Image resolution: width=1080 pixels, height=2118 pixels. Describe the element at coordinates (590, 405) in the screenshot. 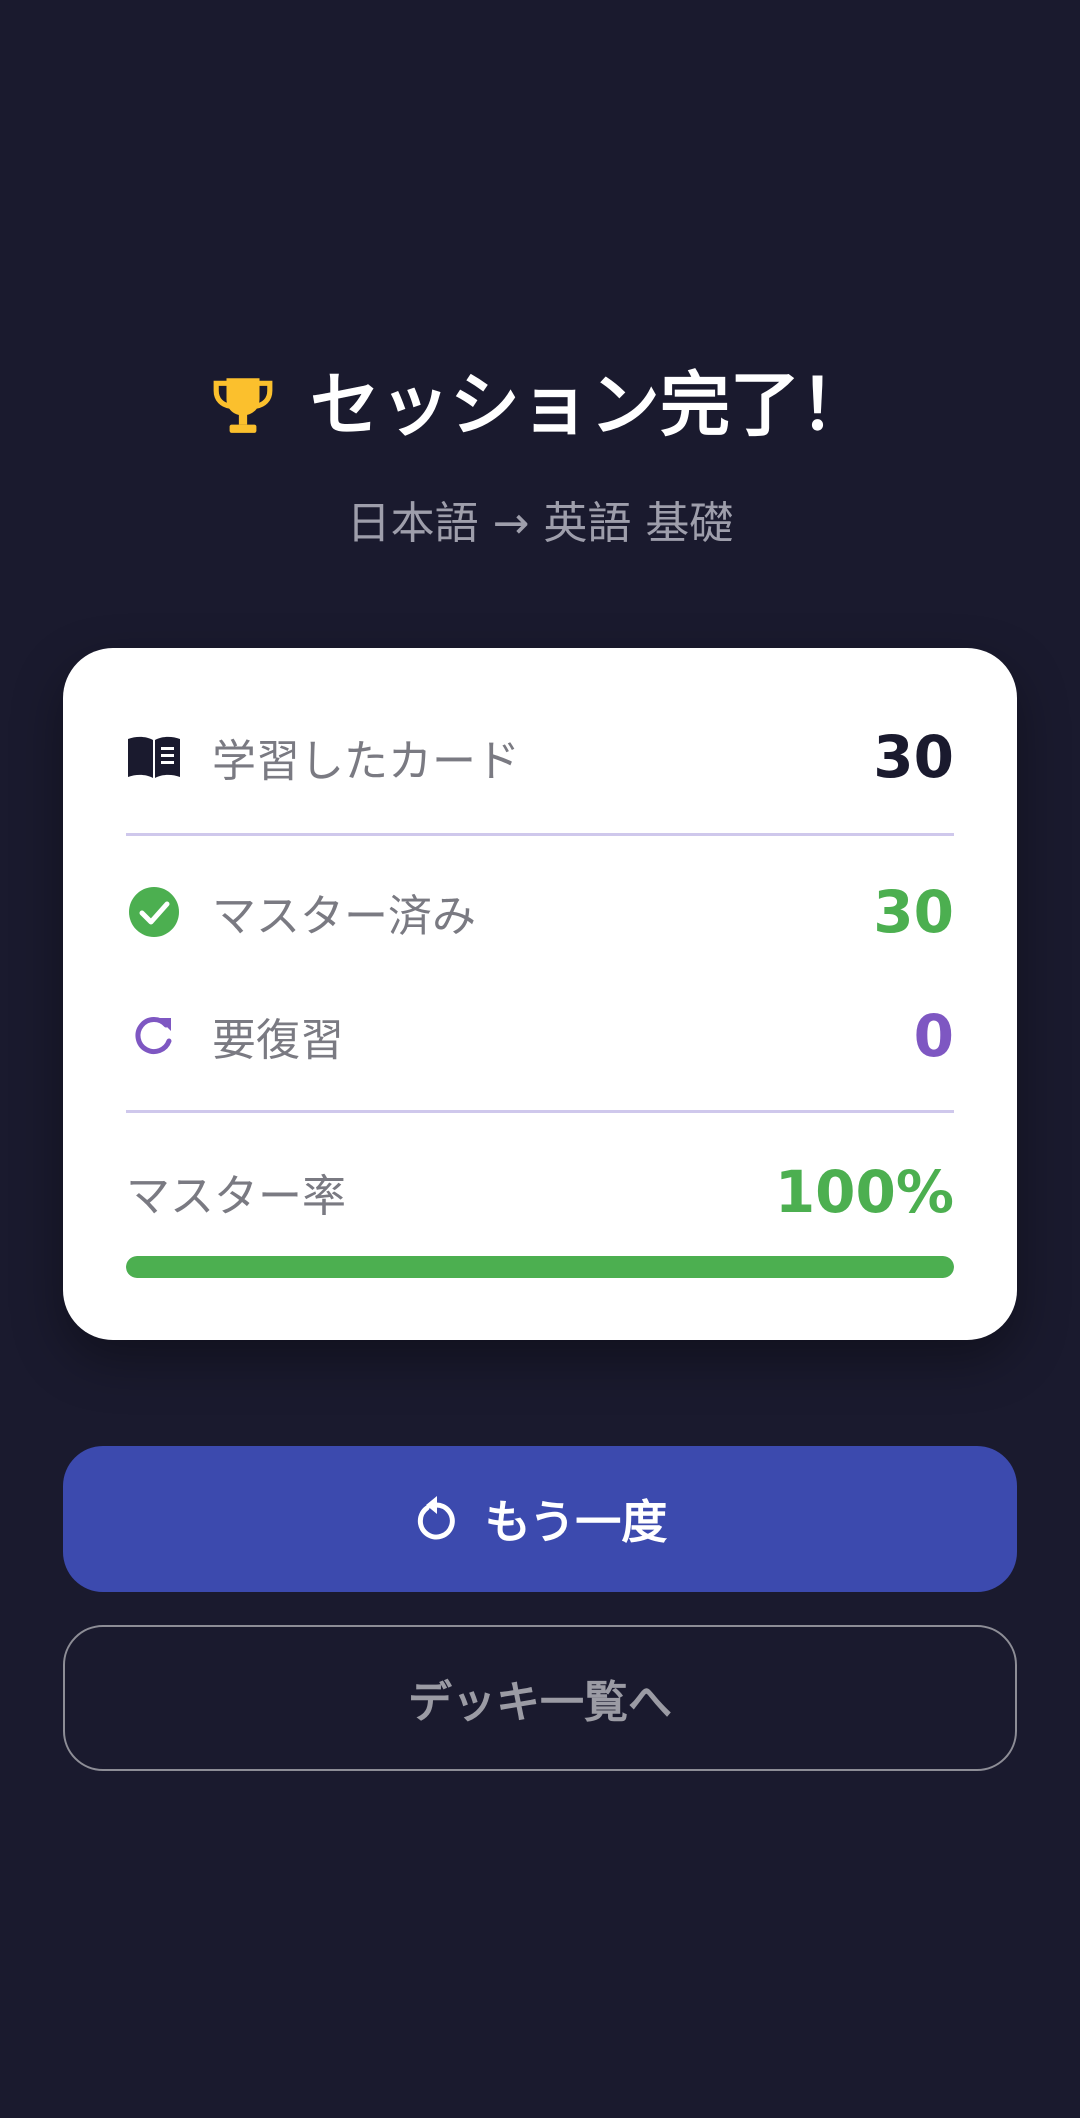

I see `page-title: セッション完了！` at that location.